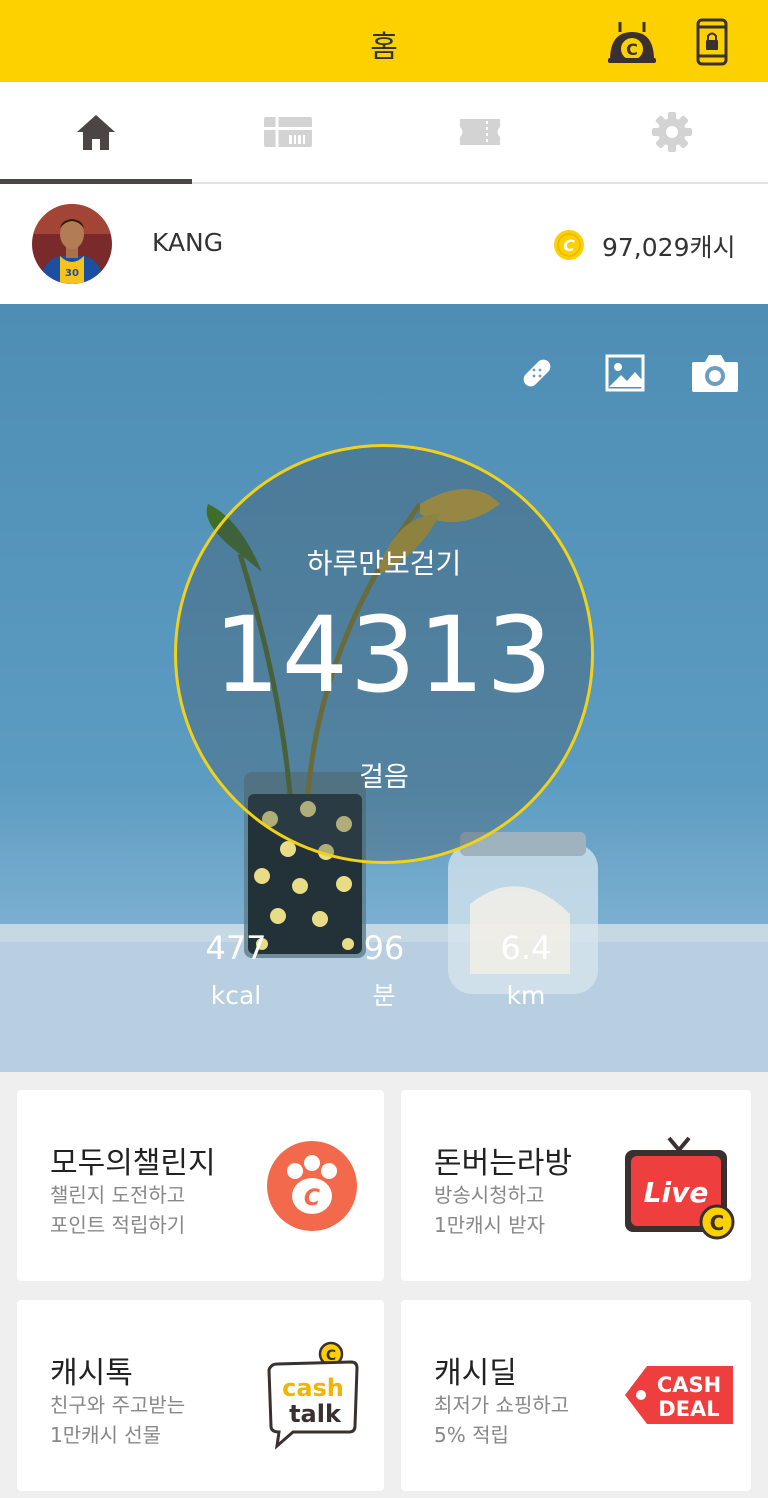 The width and height of the screenshot is (768, 1498). What do you see at coordinates (384, 948) in the screenshot?
I see `minutes-value: 96` at bounding box center [384, 948].